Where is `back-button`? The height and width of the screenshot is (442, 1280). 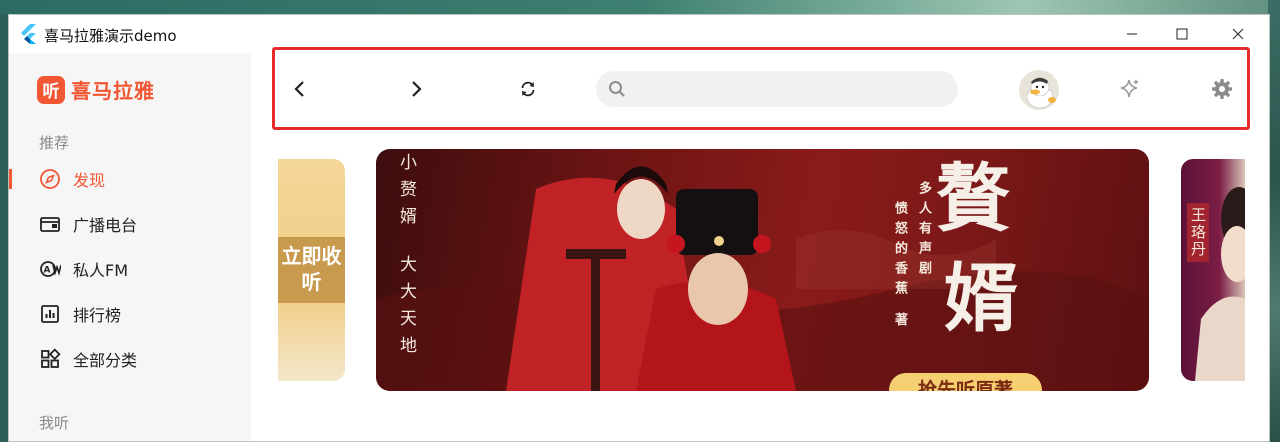
back-button is located at coordinates (300, 89).